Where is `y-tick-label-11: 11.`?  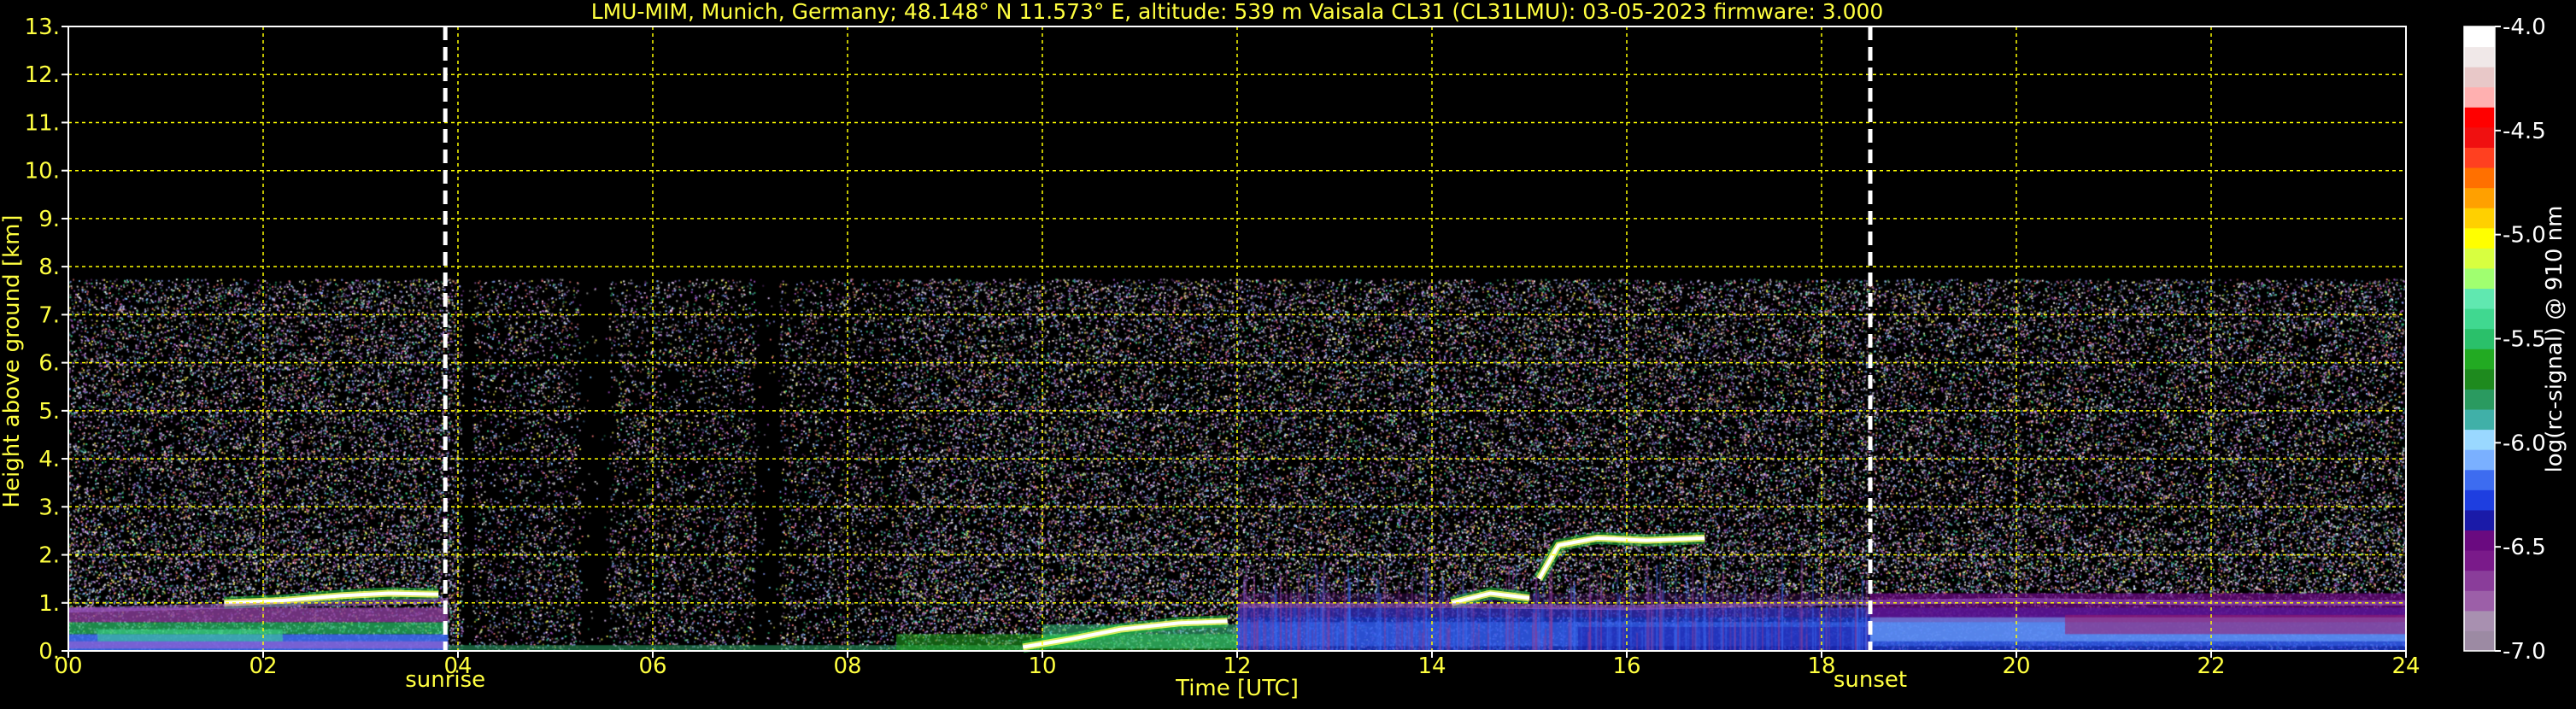
y-tick-label-11: 11. is located at coordinates (42, 123).